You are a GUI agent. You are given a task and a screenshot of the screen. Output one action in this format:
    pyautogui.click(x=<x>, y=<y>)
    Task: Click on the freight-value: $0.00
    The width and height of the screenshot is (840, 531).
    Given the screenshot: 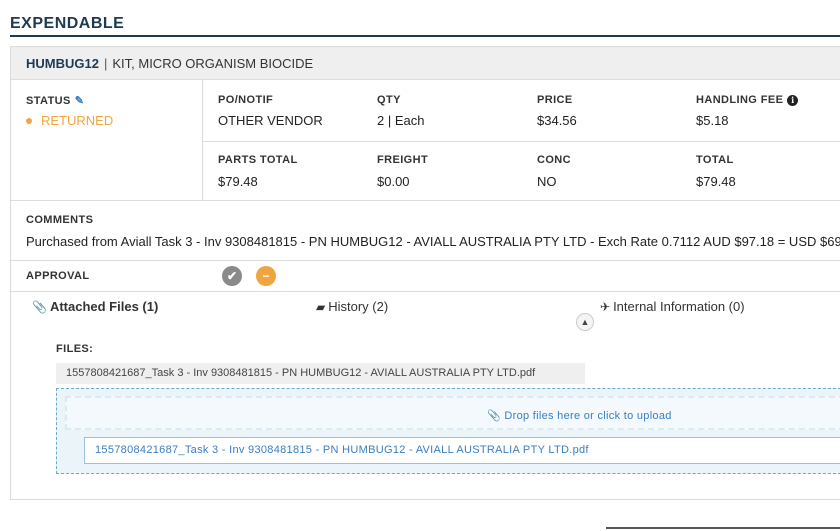 What is the action you would take?
    pyautogui.click(x=393, y=181)
    